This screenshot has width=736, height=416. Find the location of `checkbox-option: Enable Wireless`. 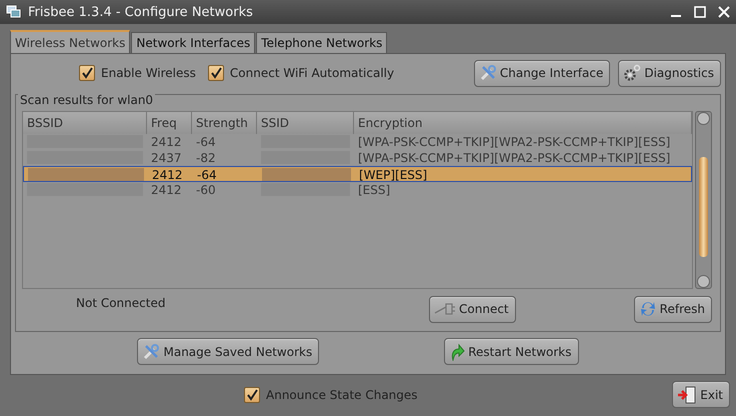

checkbox-option: Enable Wireless is located at coordinates (137, 73).